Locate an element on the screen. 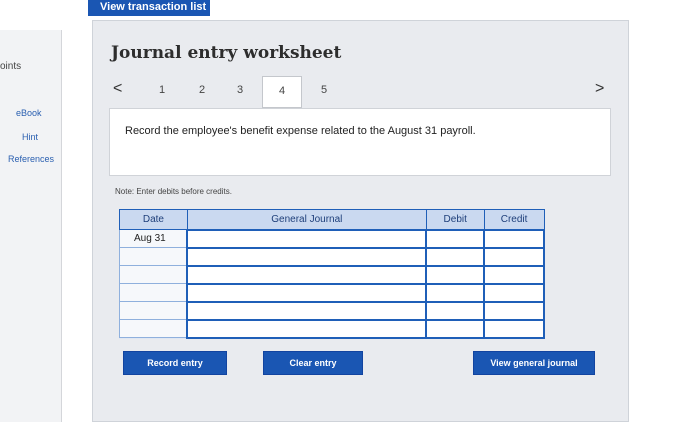 Image resolution: width=700 pixels, height=428 pixels. left-rail is located at coordinates (31, 226).